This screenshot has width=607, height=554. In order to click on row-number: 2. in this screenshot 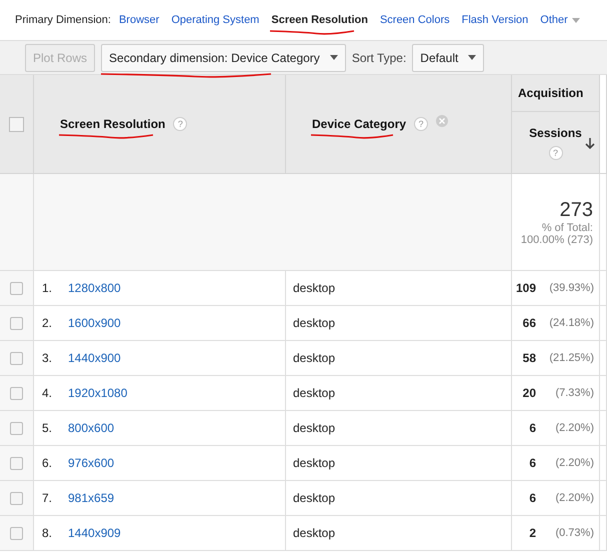, I will do `click(48, 323)`.